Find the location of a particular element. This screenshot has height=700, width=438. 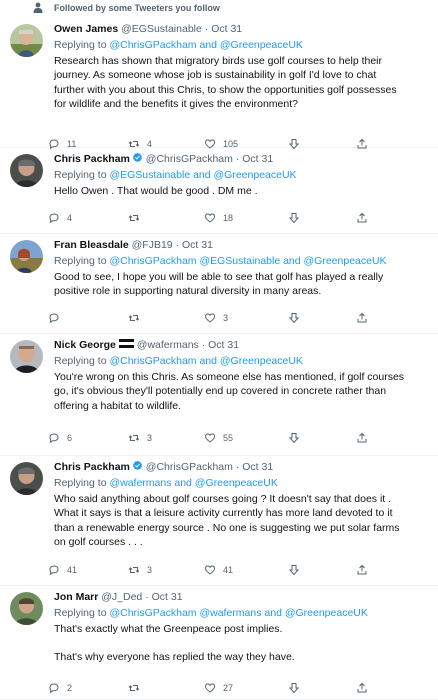

display-name: Nick George is located at coordinates (85, 345).